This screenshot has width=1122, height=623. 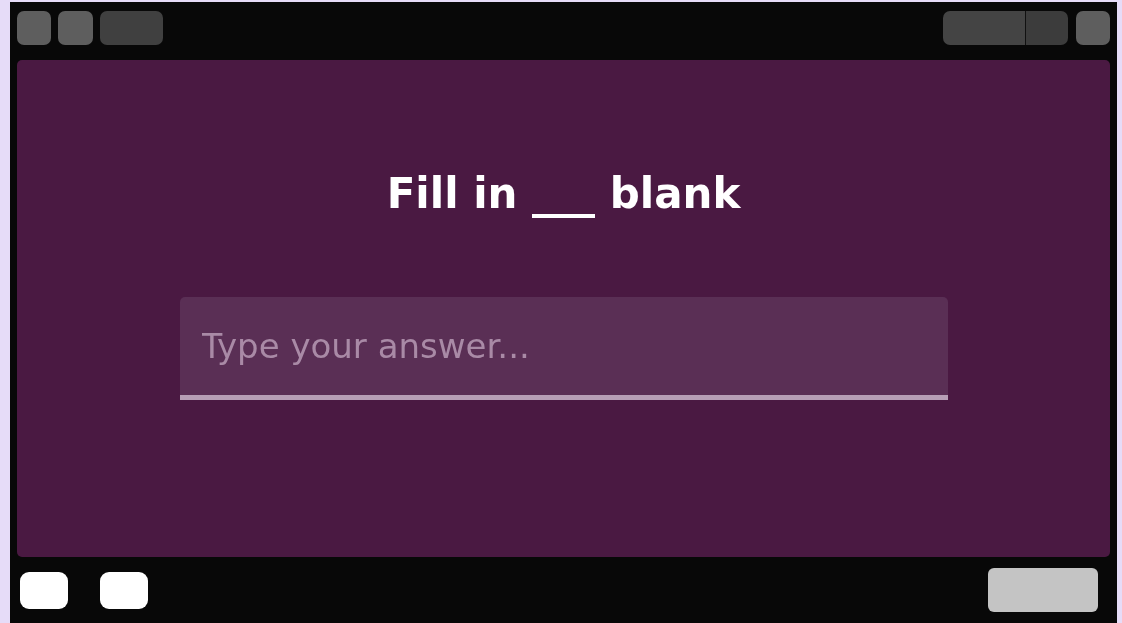 What do you see at coordinates (563, 194) in the screenshot?
I see `question-text: Fill in ___ blank` at bounding box center [563, 194].